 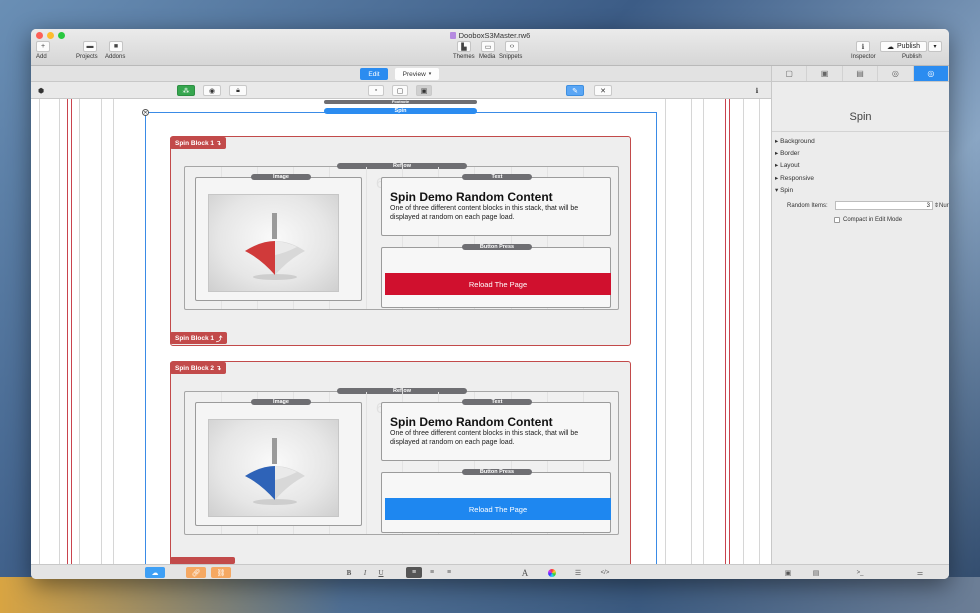 What do you see at coordinates (920, 572) in the screenshot?
I see `settings-sliders-button: ⚌` at bounding box center [920, 572].